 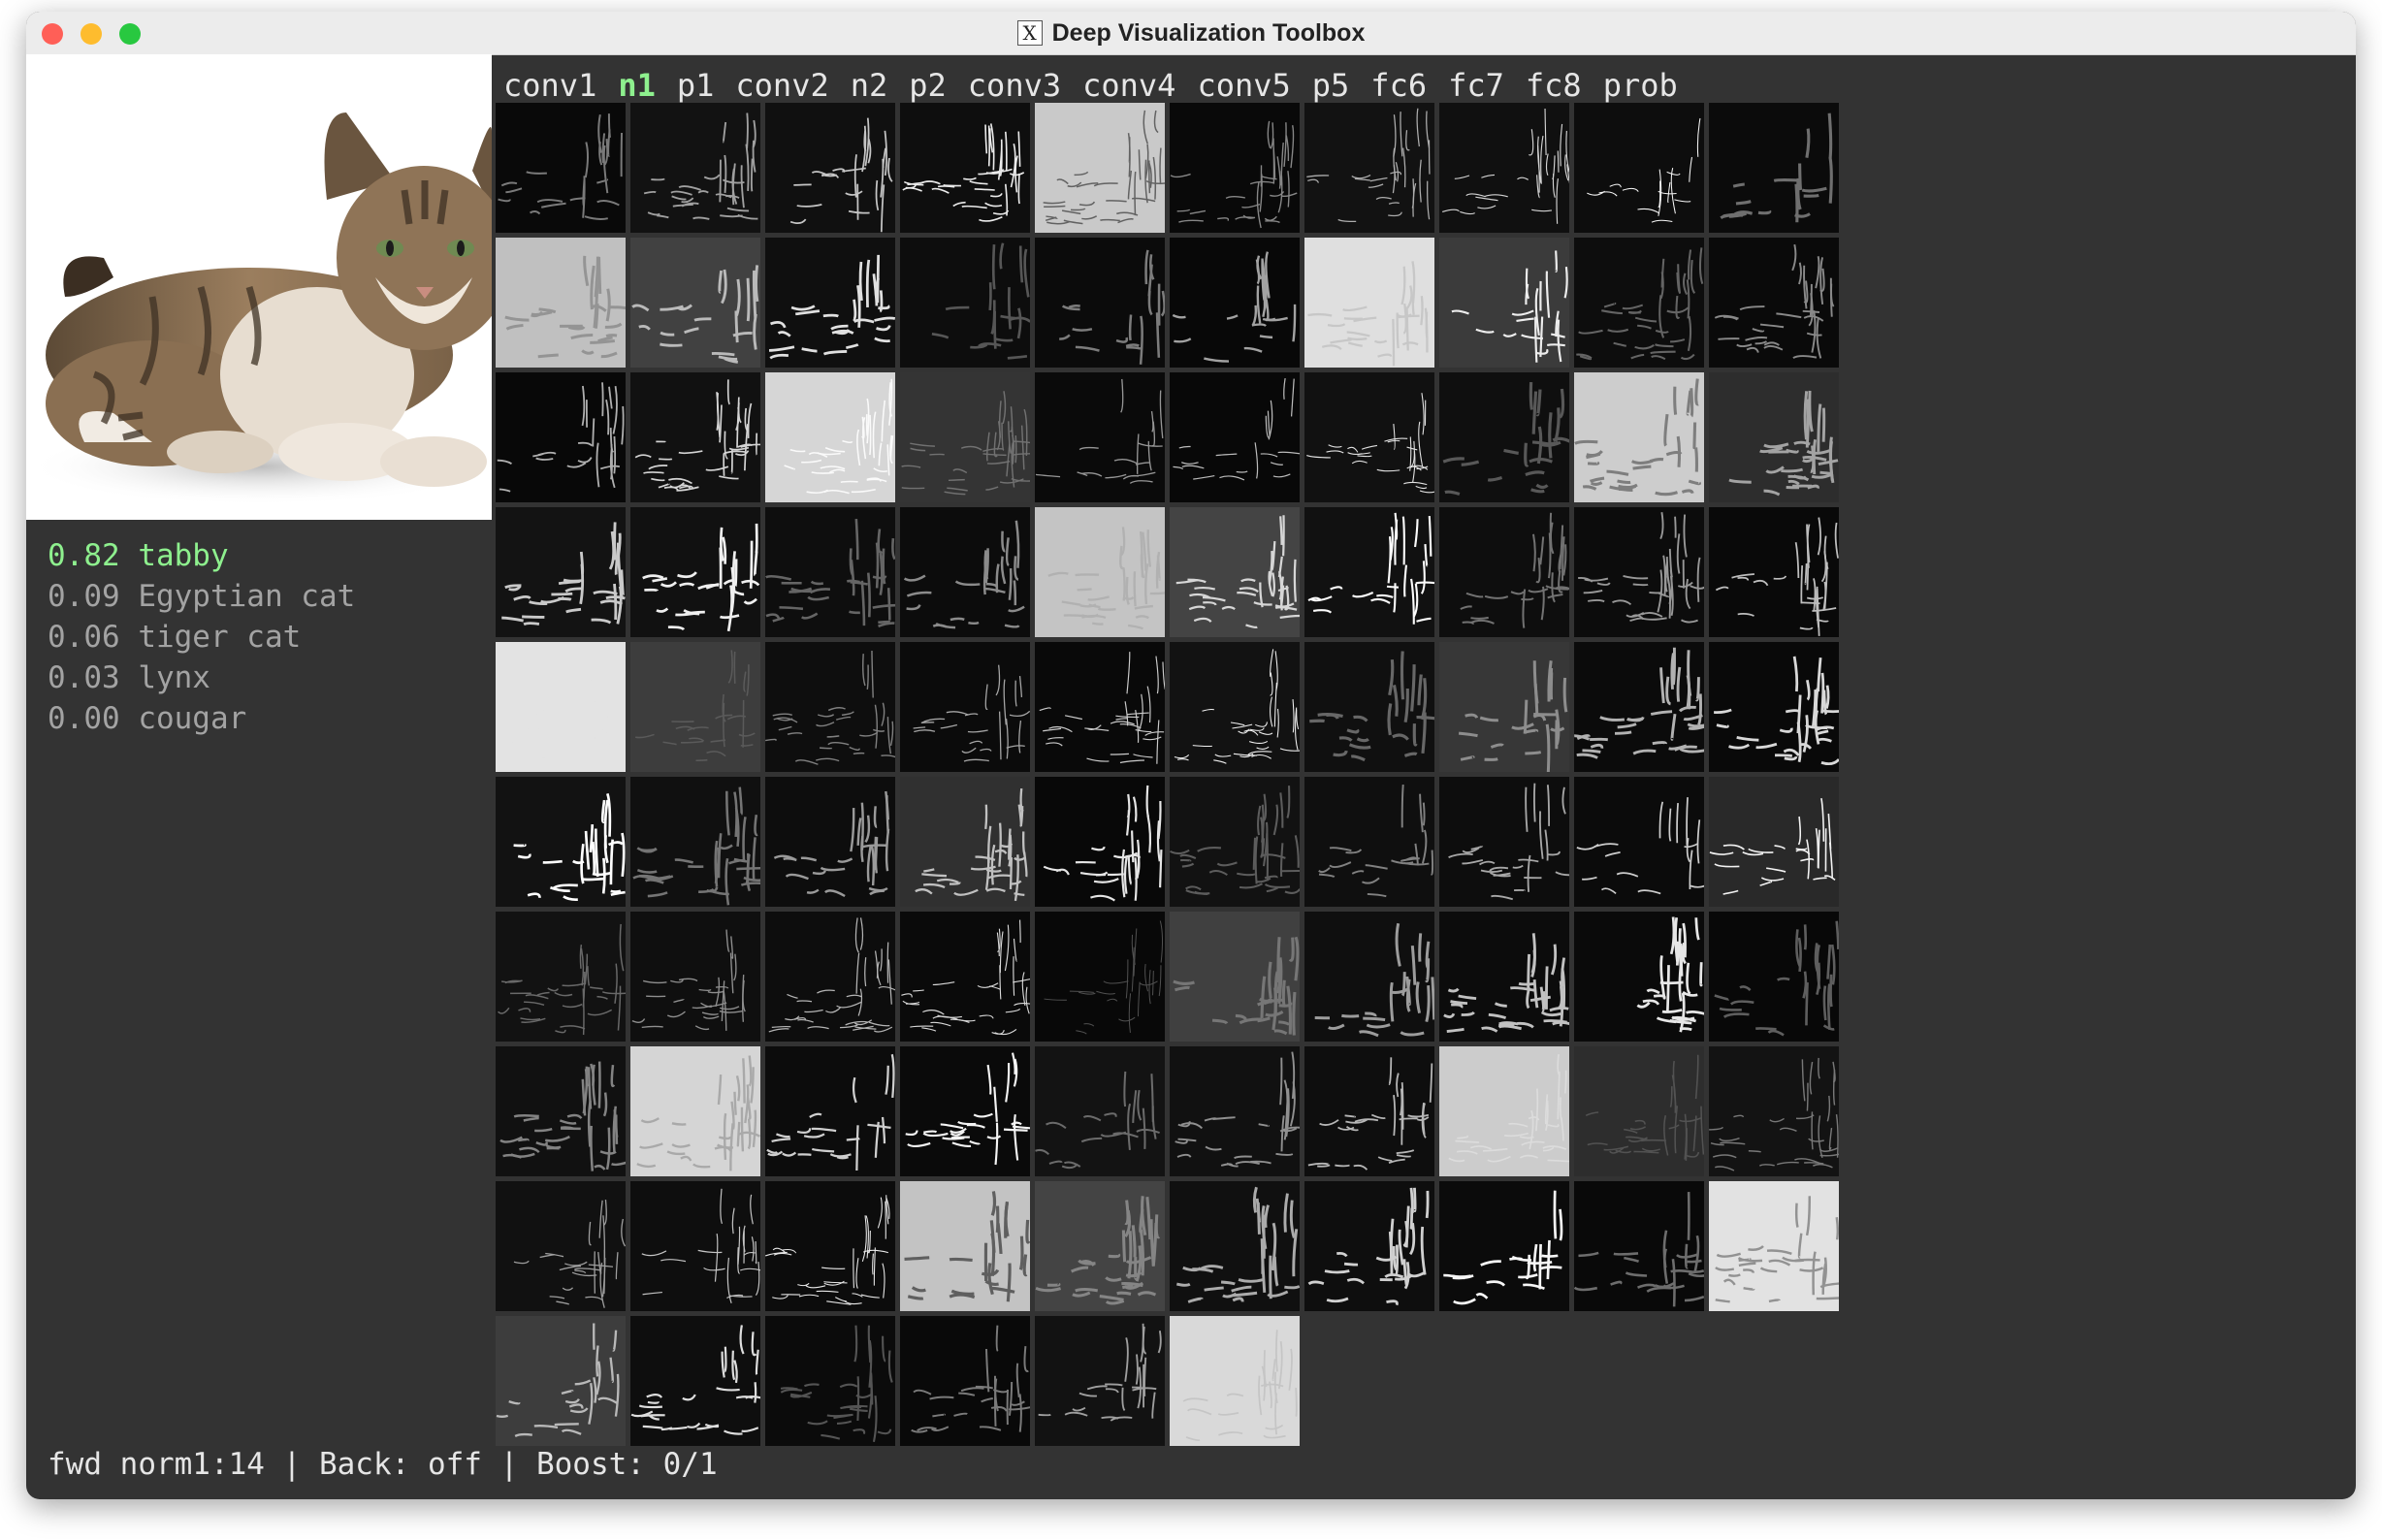 What do you see at coordinates (1640, 85) in the screenshot?
I see `layer-tab-prob: prob` at bounding box center [1640, 85].